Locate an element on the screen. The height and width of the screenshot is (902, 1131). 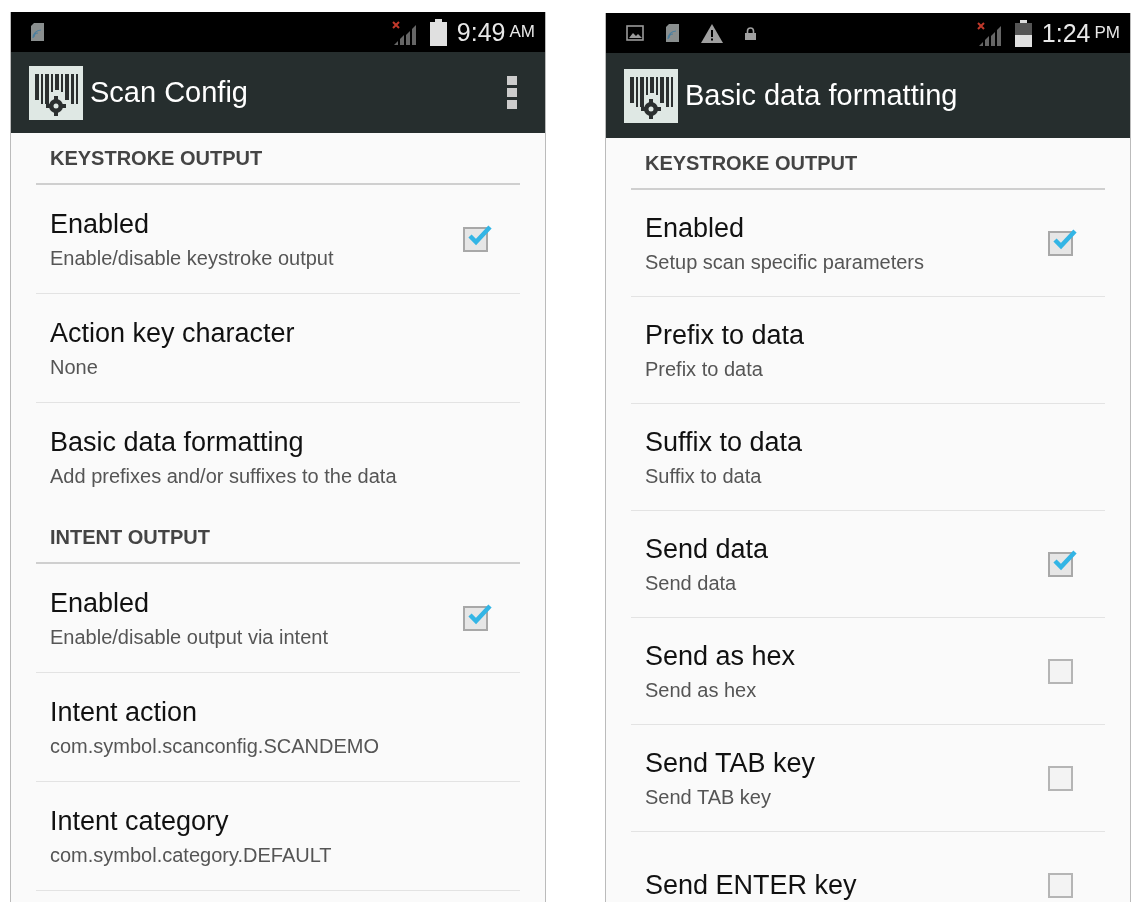
preference-row: Send TAB key Send TAB key is located at coordinates (868, 778).